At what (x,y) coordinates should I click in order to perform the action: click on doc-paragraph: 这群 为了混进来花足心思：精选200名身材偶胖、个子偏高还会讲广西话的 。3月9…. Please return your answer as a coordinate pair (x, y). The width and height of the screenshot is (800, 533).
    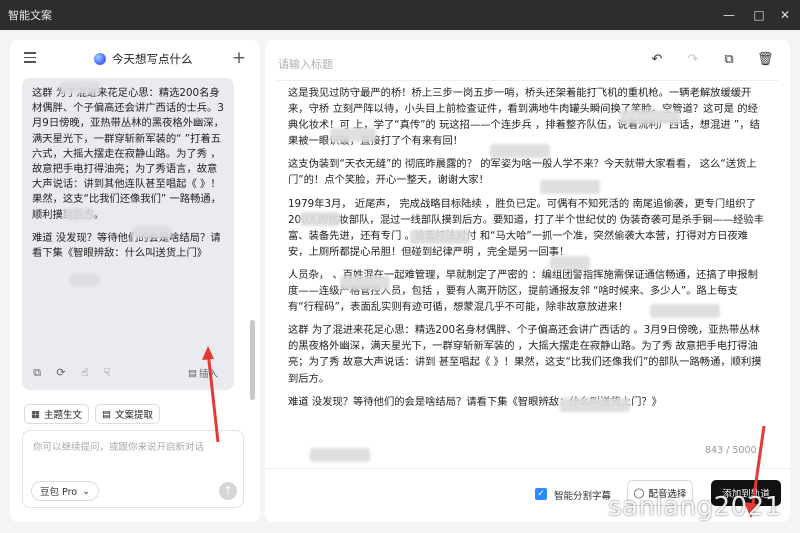
    Looking at the image, I should click on (525, 354).